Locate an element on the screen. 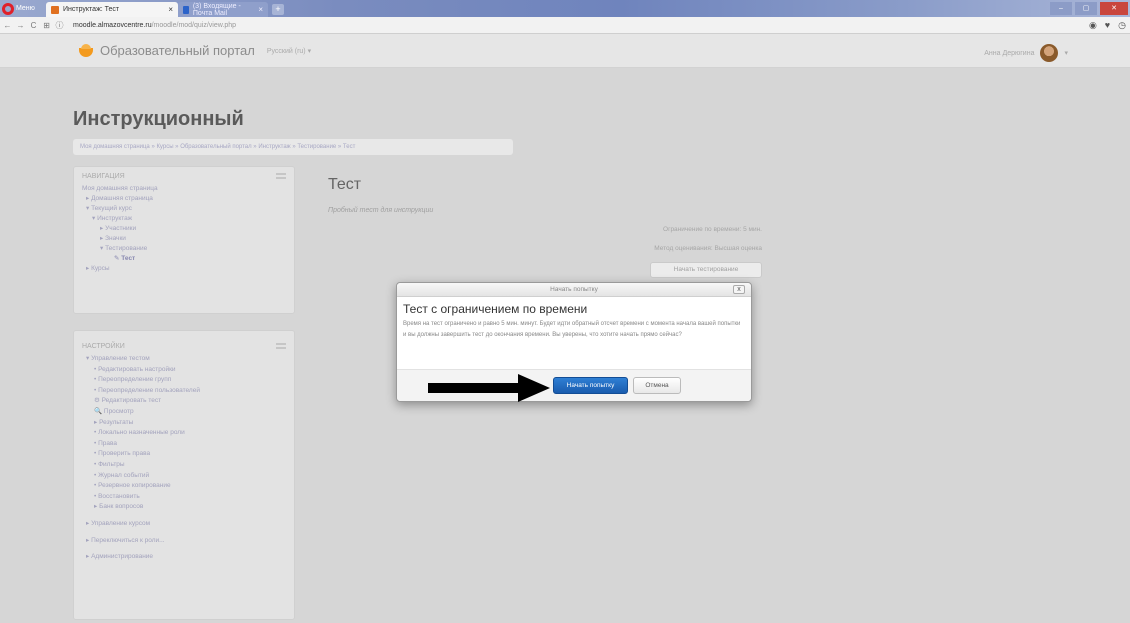 The image size is (1130, 623). nav-item-home: ▸ Домашняя страница is located at coordinates (188, 199).